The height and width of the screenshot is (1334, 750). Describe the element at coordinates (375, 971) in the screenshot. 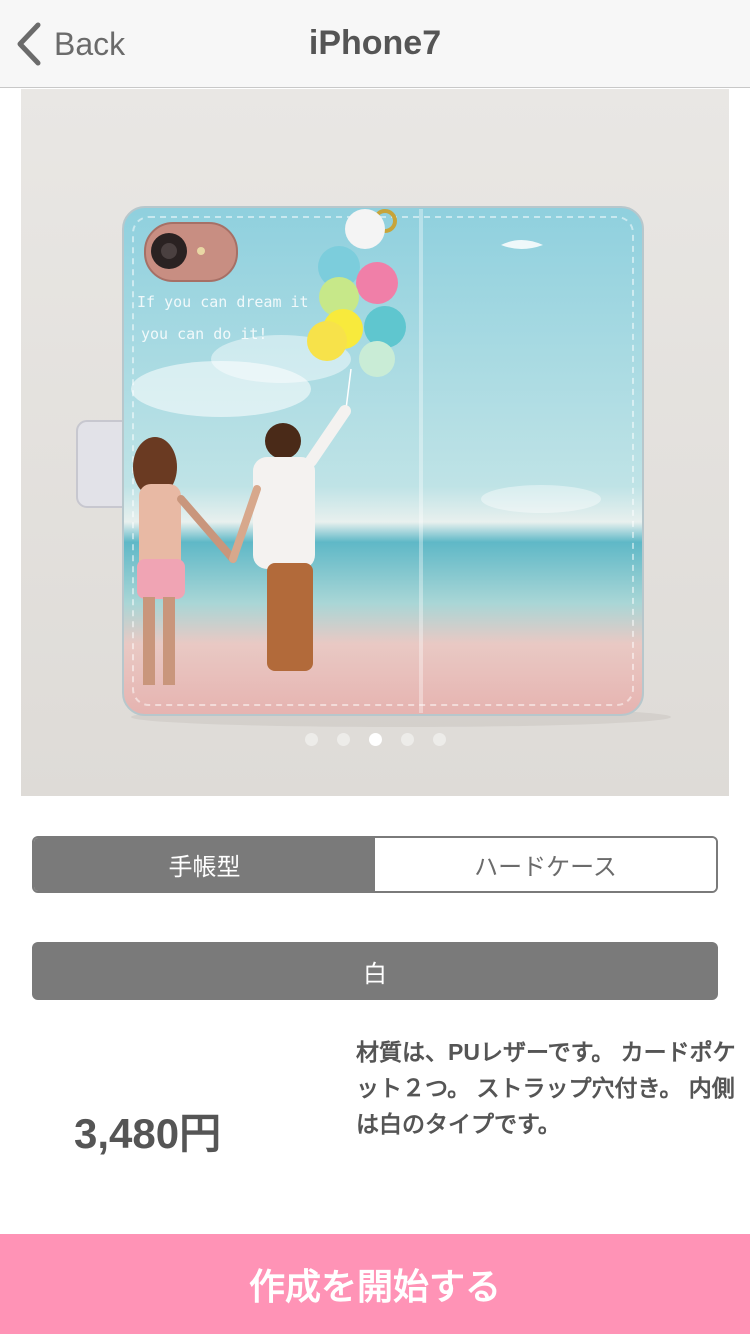

I see `color-select-button: 白` at that location.